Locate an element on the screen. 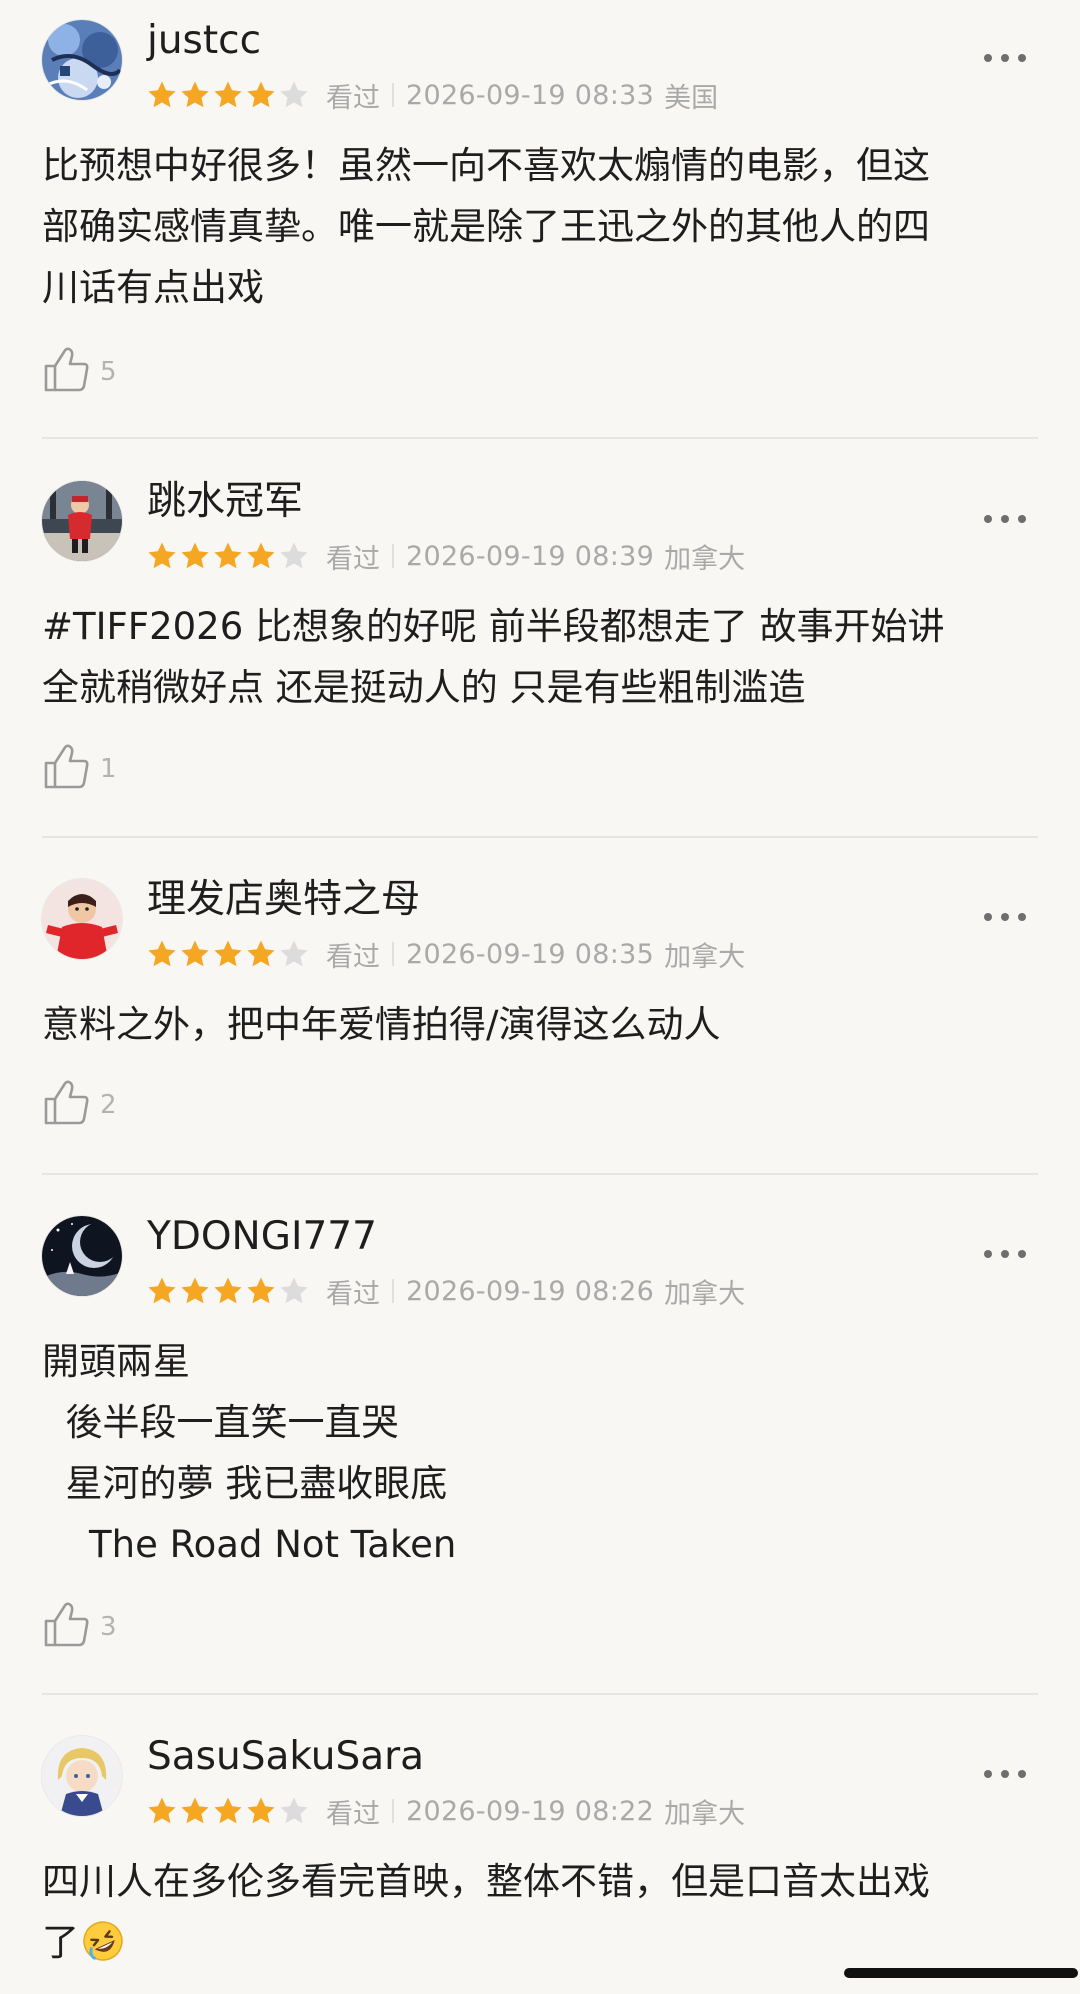  avatar-anime-character-icon is located at coordinates (82, 1776).